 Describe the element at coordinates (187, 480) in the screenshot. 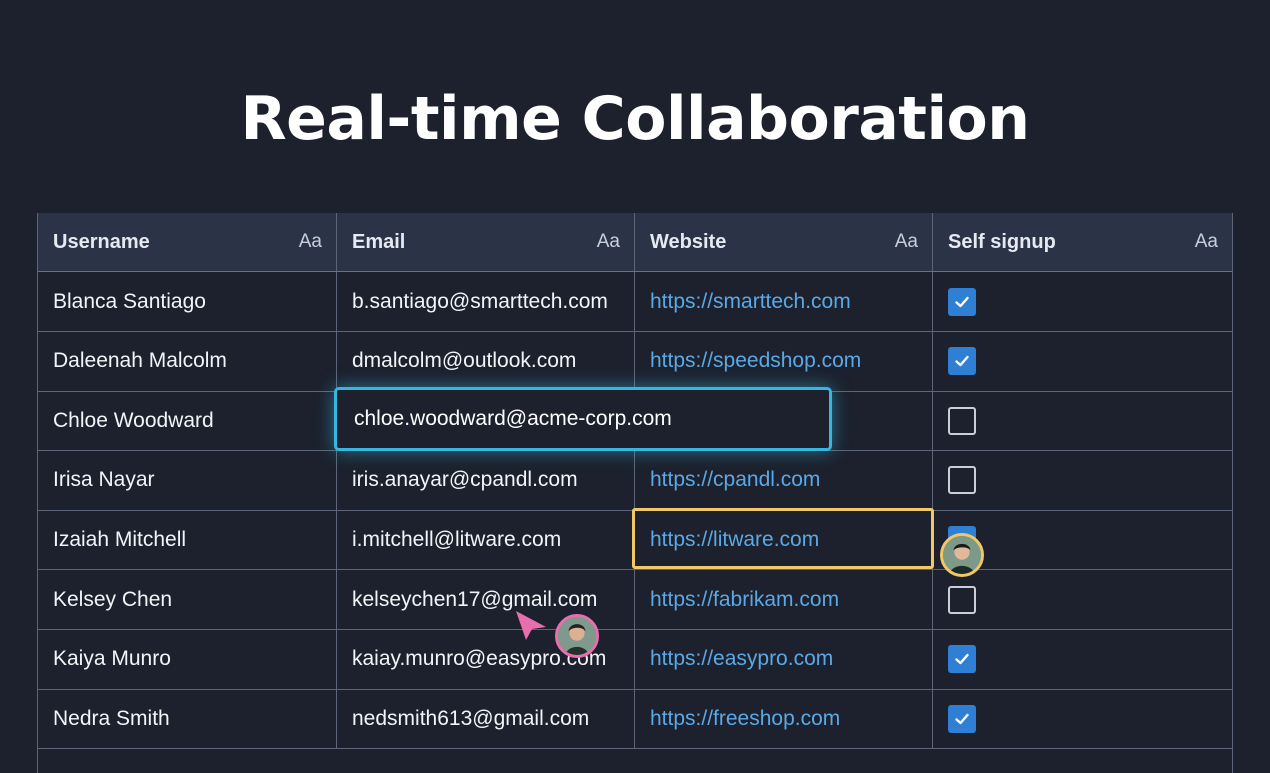

I see `username-cell: Irisa Nayar` at that location.